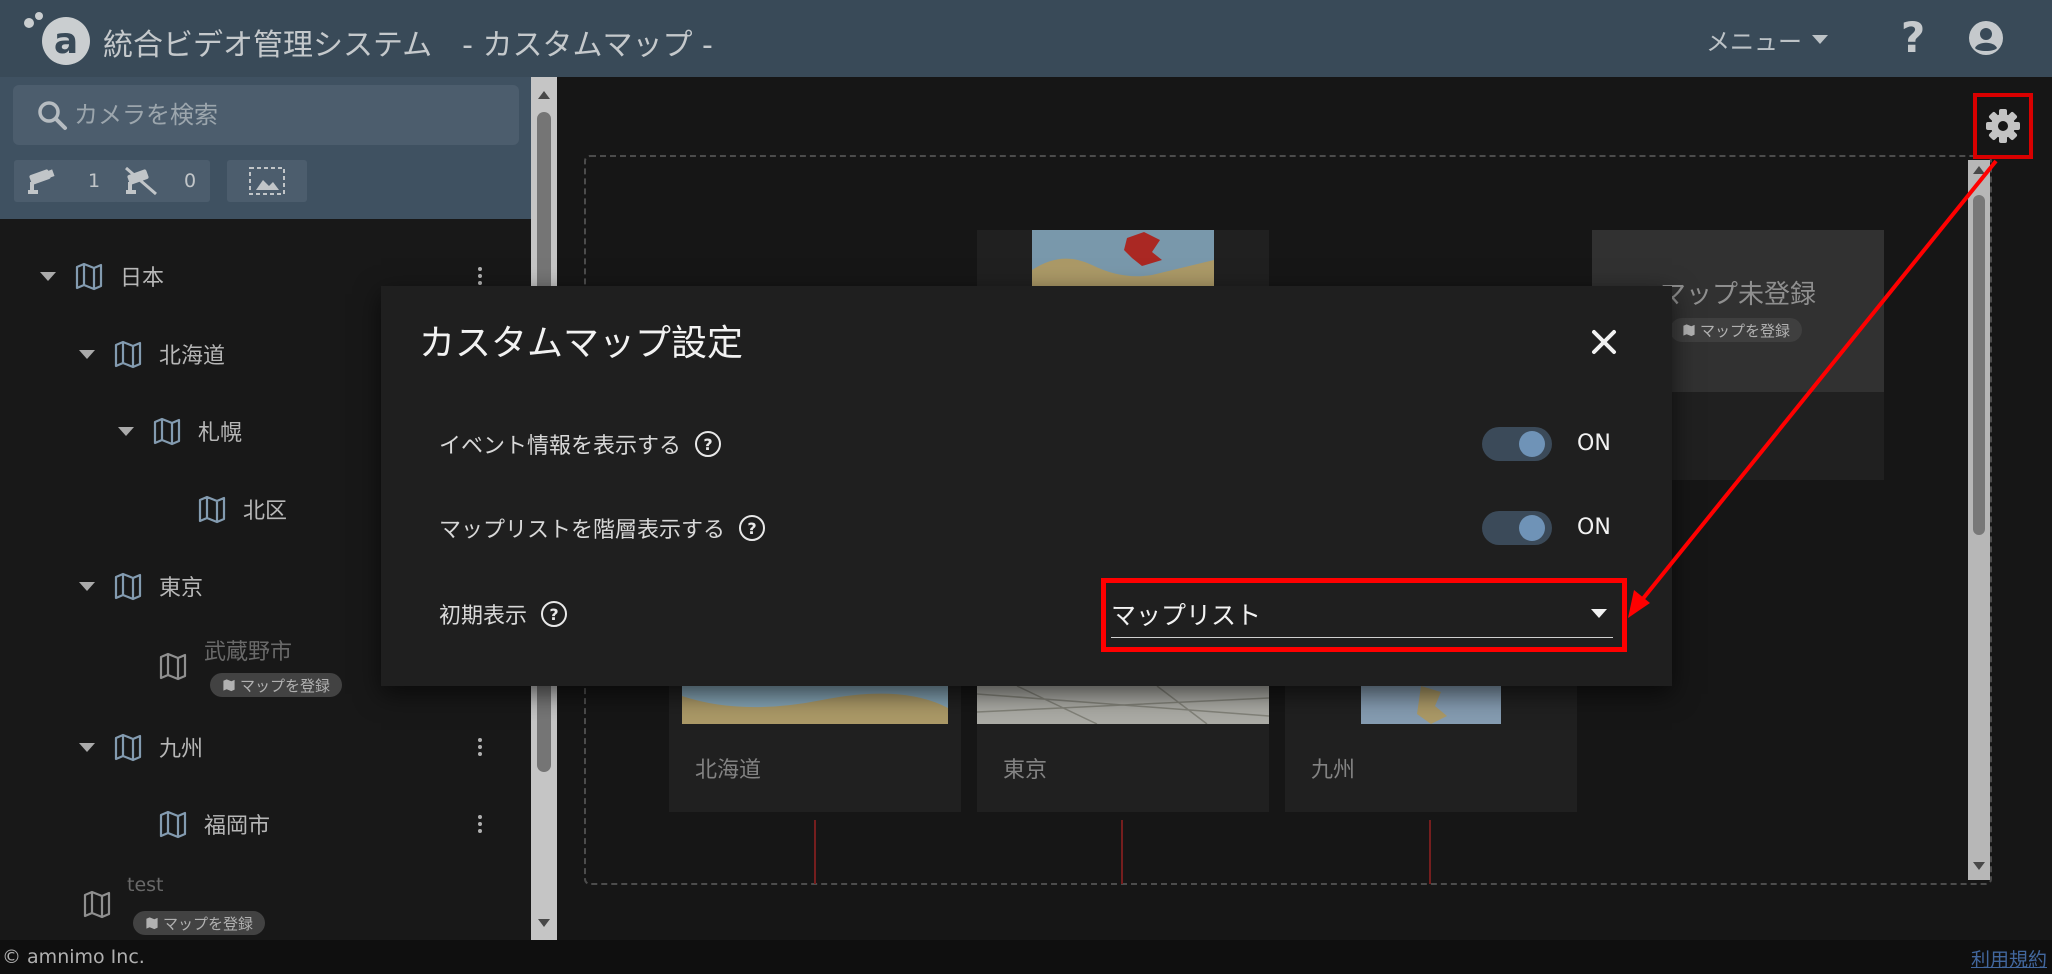 The width and height of the screenshot is (2052, 974). Describe the element at coordinates (582, 530) in the screenshot. I see `setting-label: マップリストを階層表示する` at that location.